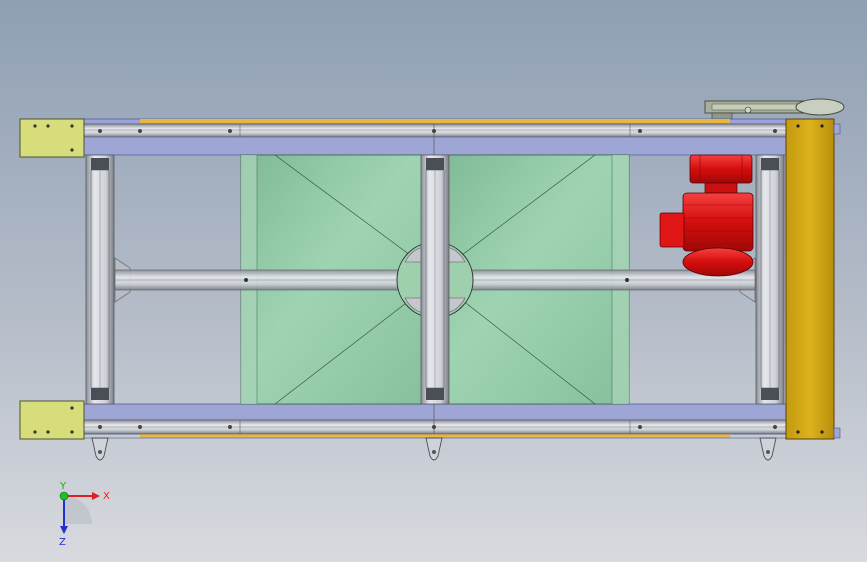  What do you see at coordinates (774, 109) in the screenshot?
I see `gear-reducer-top` at bounding box center [774, 109].